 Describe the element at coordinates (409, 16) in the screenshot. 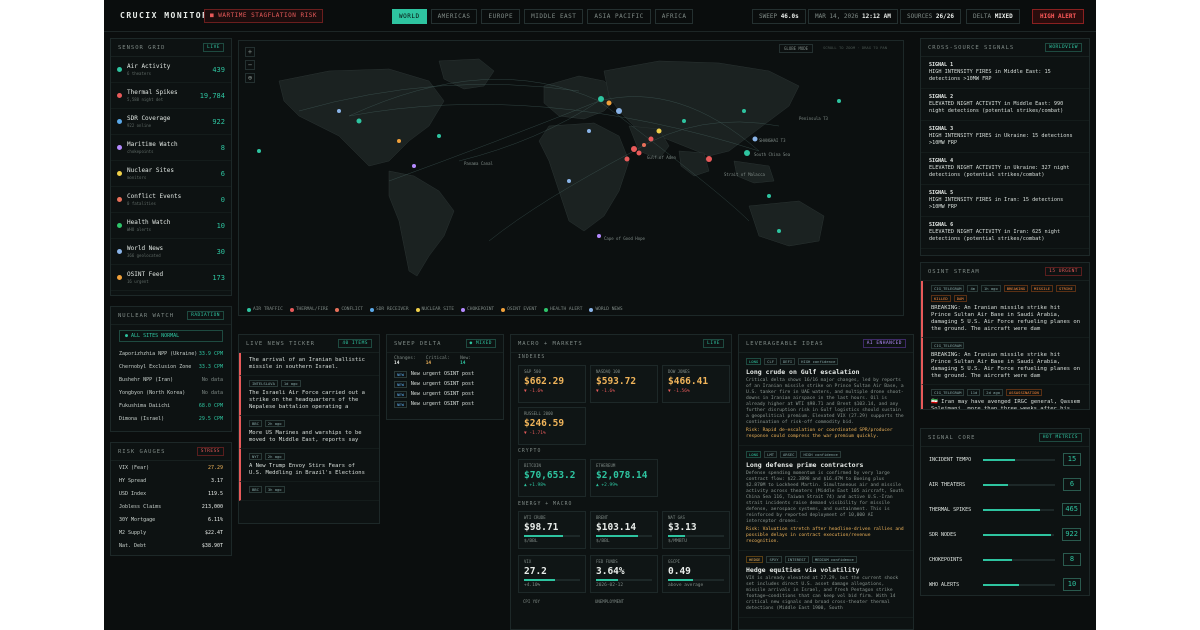

I see `tab-world: WORLD` at that location.